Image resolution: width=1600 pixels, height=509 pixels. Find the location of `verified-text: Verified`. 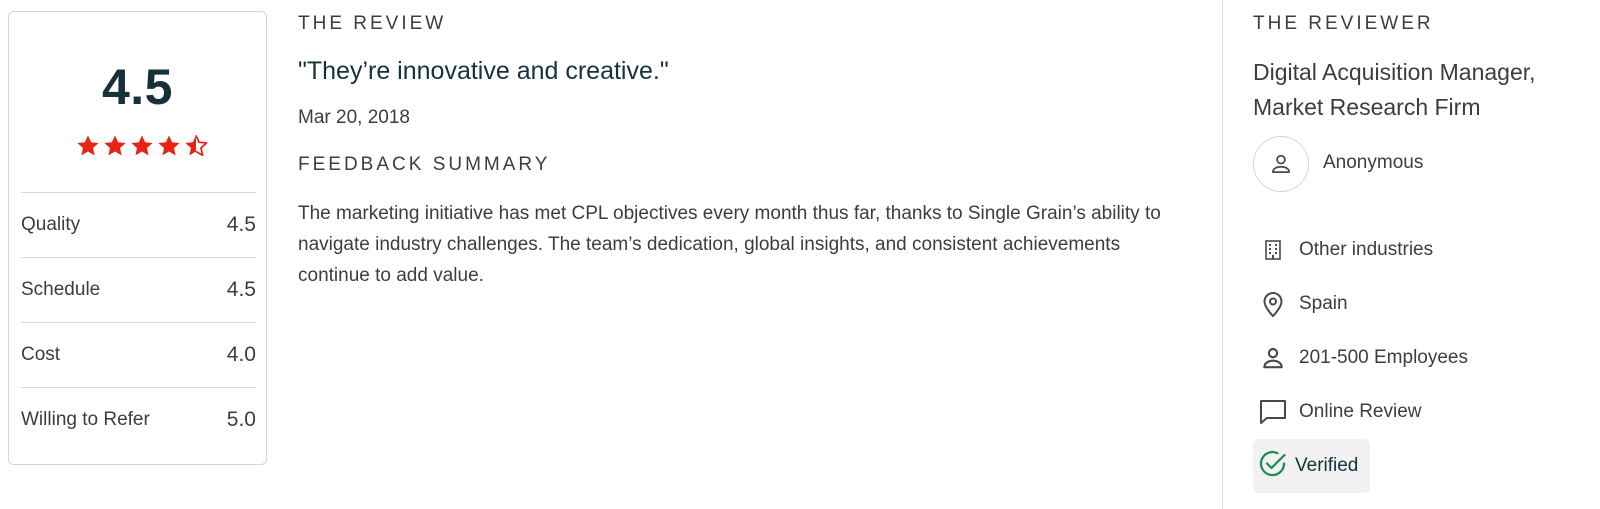

verified-text: Verified is located at coordinates (1327, 465).